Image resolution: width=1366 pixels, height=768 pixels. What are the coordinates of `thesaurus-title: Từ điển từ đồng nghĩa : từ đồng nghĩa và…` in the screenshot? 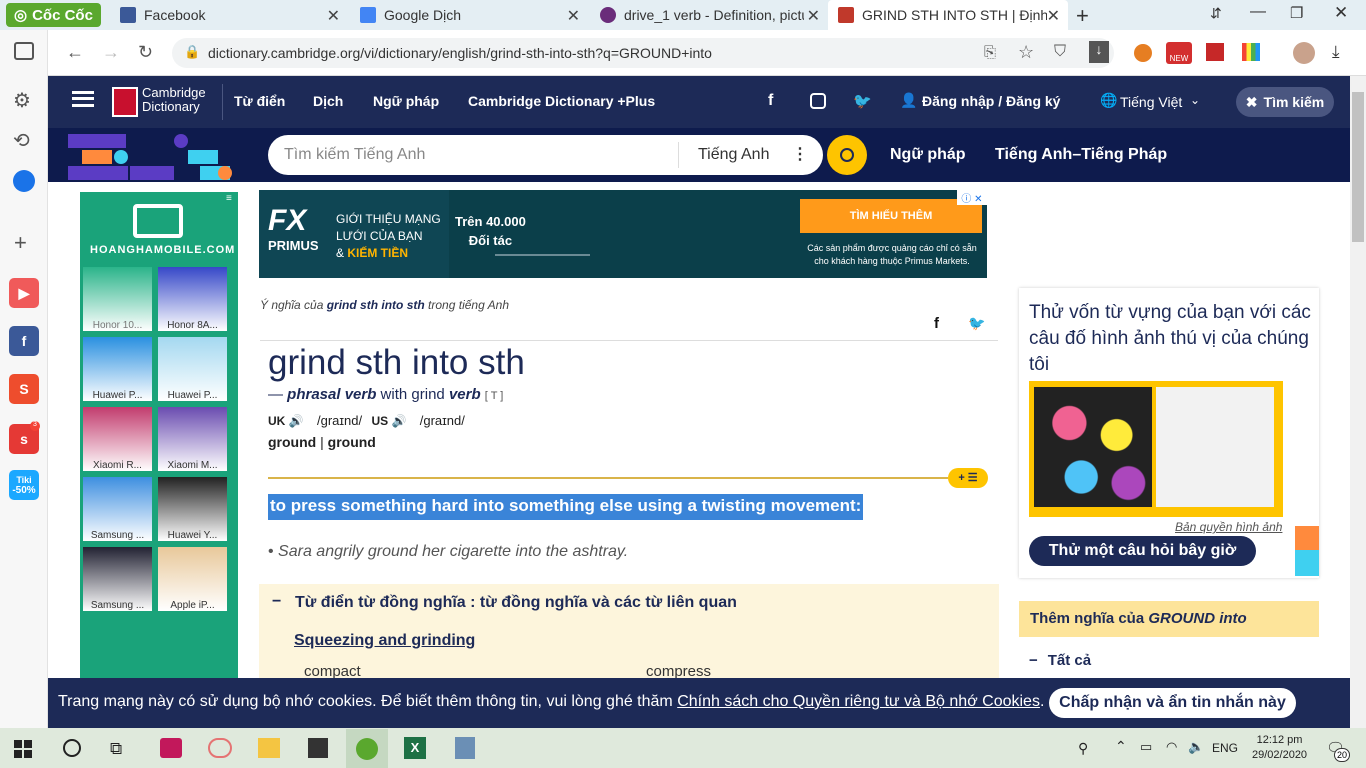 It's located at (516, 603).